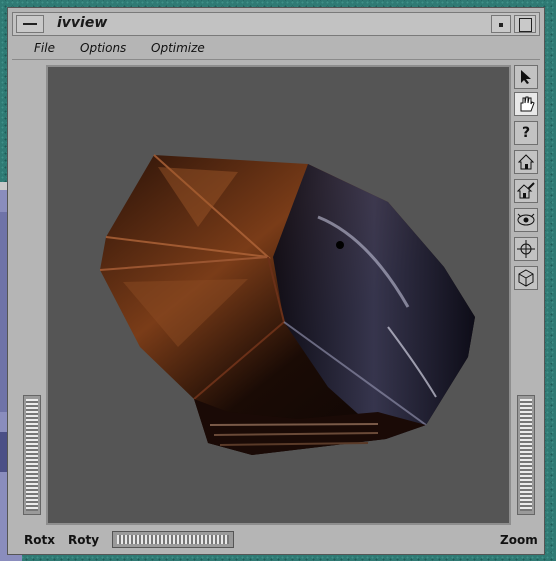 Image resolution: width=556 pixels, height=561 pixels. What do you see at coordinates (526, 455) in the screenshot?
I see `zoom-thumbwheel` at bounding box center [526, 455].